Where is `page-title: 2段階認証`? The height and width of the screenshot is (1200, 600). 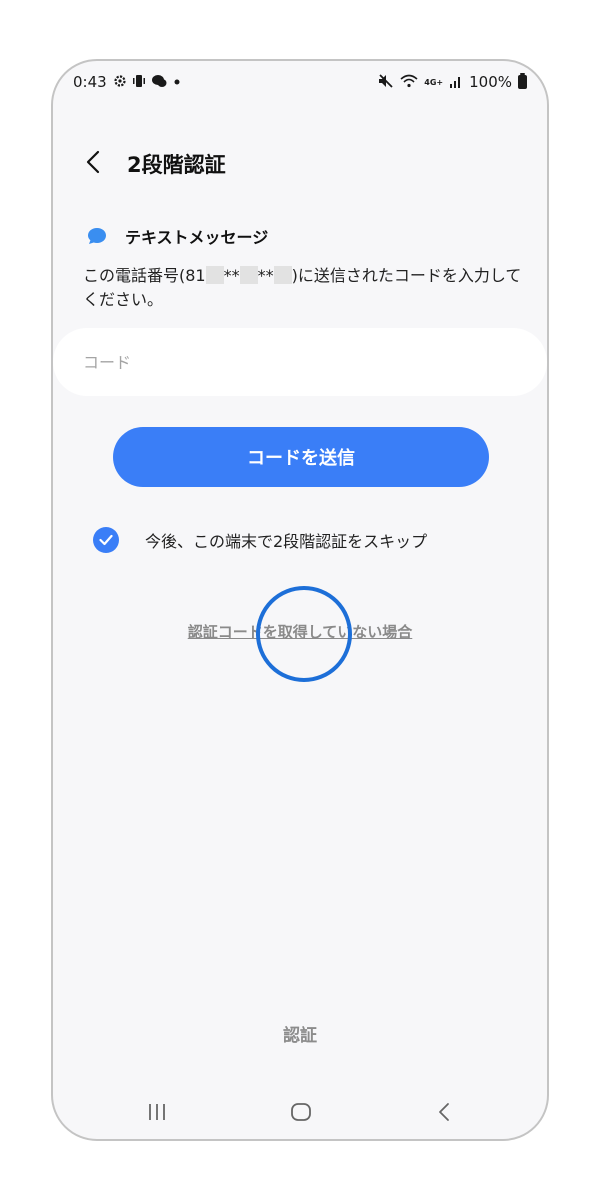 page-title: 2段階認証 is located at coordinates (176, 165).